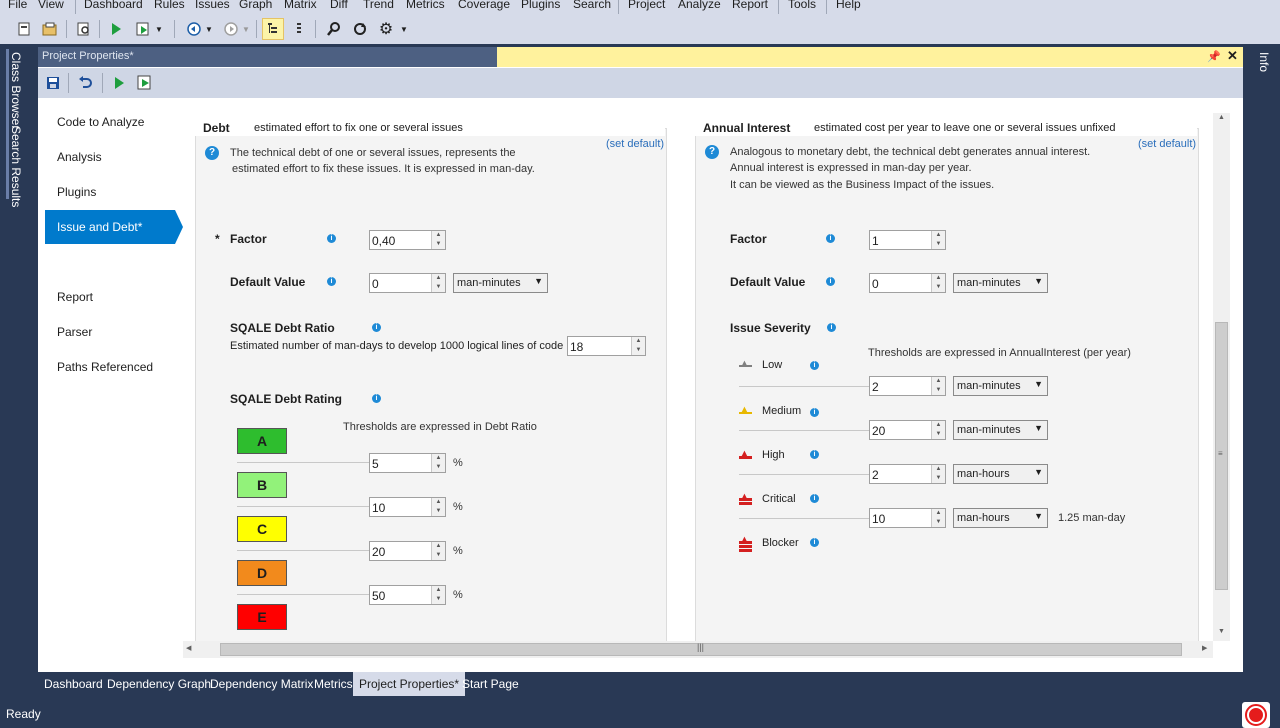 This screenshot has width=1280, height=728. Describe the element at coordinates (540, 5) in the screenshot. I see `menu-plugins: Plugins` at that location.